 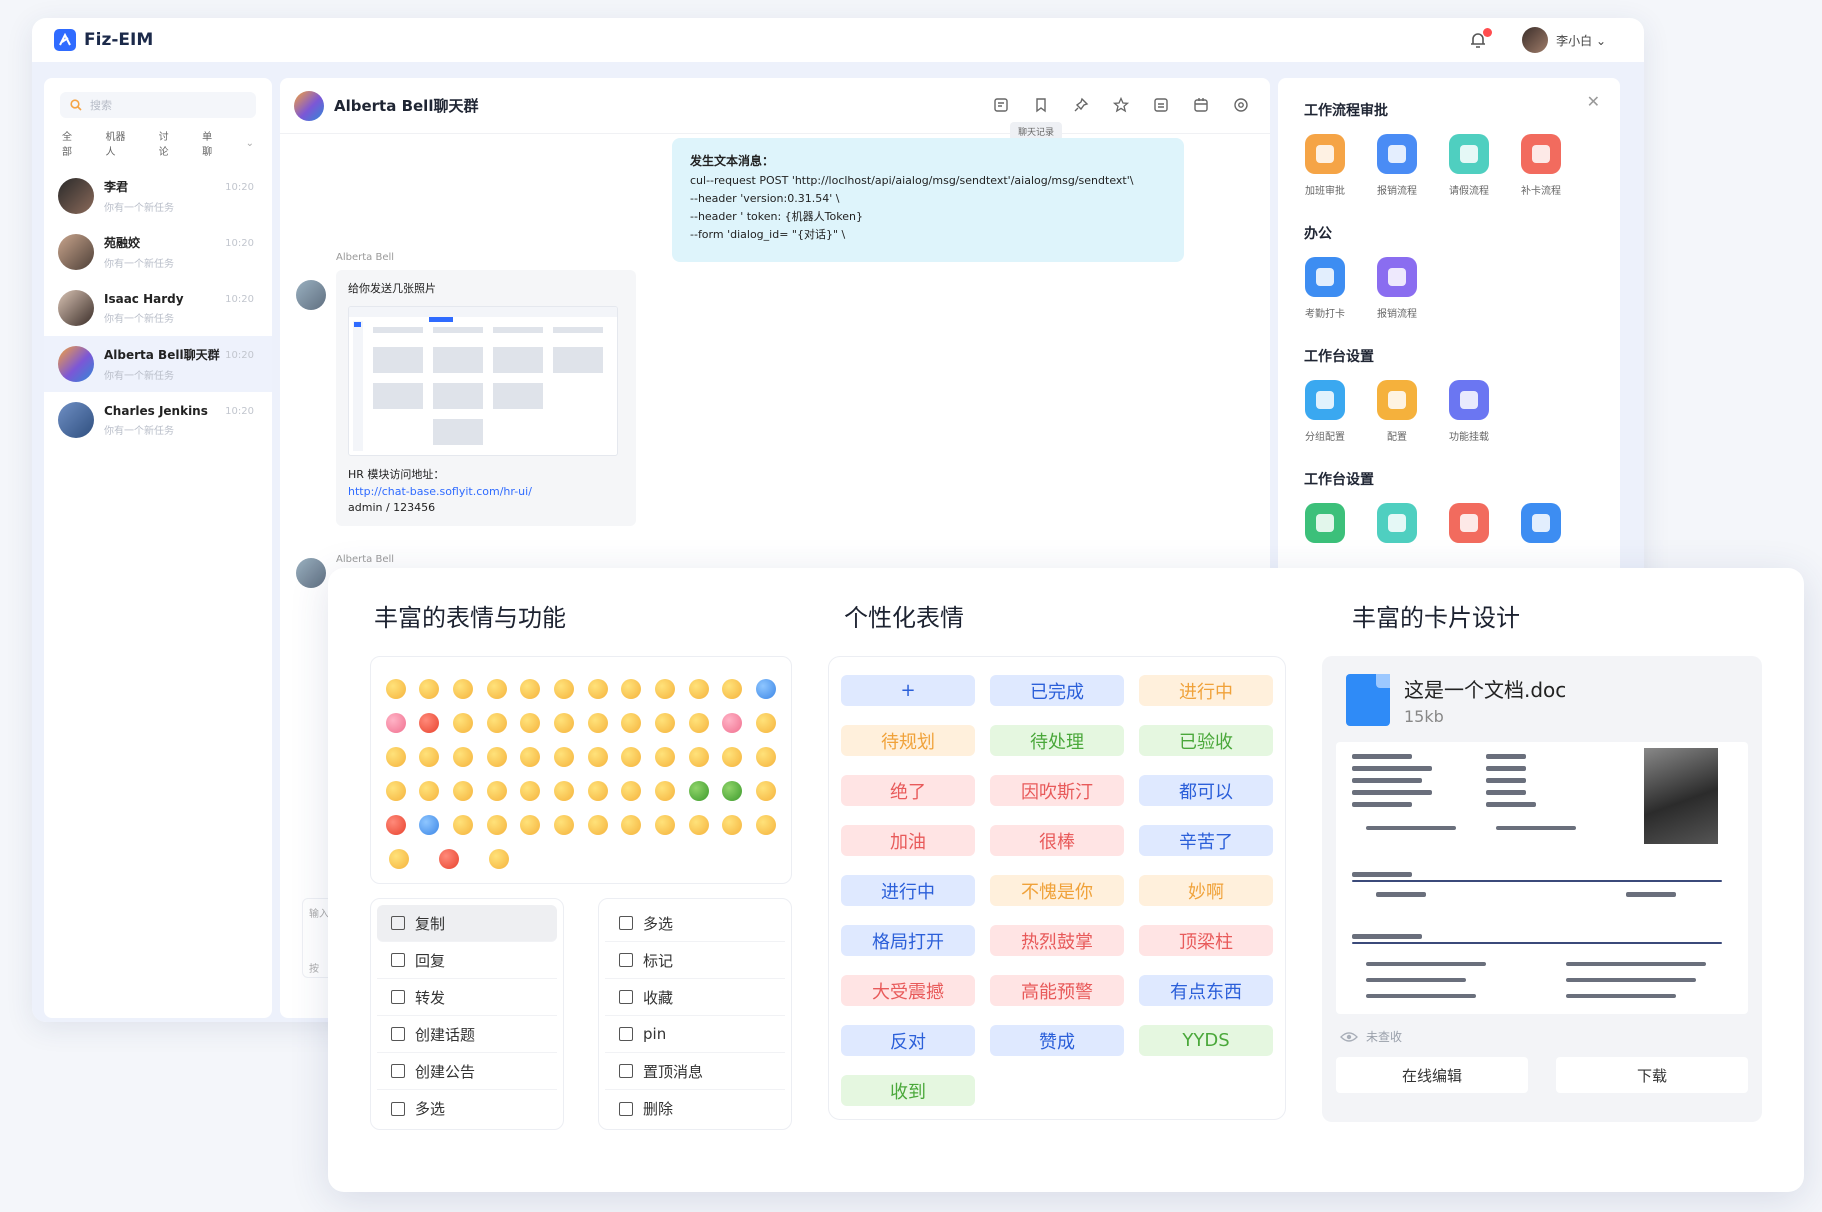 What do you see at coordinates (1001, 105) in the screenshot?
I see `chat-history-icon` at bounding box center [1001, 105].